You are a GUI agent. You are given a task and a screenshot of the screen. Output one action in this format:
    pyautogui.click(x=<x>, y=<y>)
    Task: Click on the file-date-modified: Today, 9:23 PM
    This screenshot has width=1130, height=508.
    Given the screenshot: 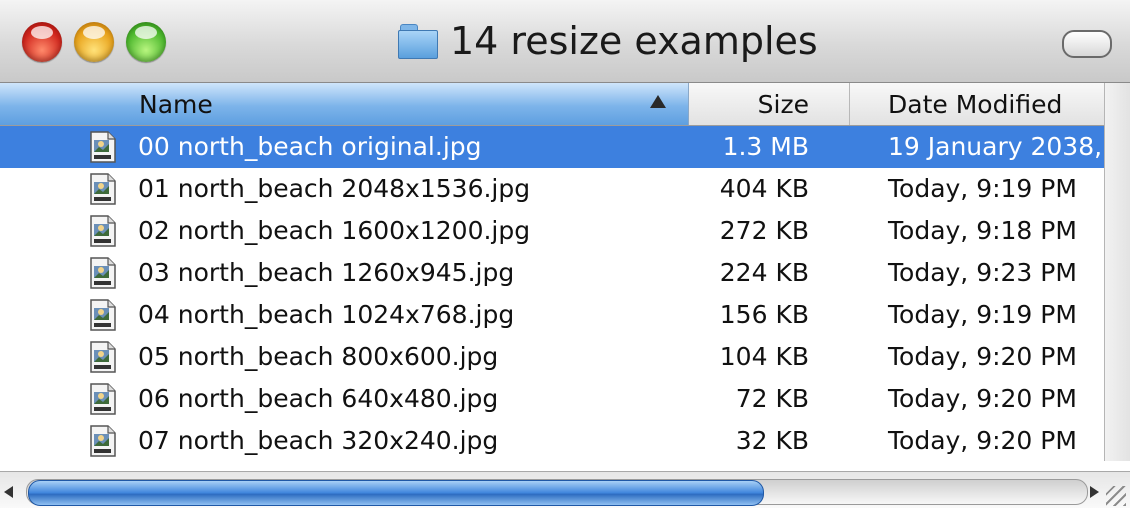 What is the action you would take?
    pyautogui.click(x=982, y=272)
    